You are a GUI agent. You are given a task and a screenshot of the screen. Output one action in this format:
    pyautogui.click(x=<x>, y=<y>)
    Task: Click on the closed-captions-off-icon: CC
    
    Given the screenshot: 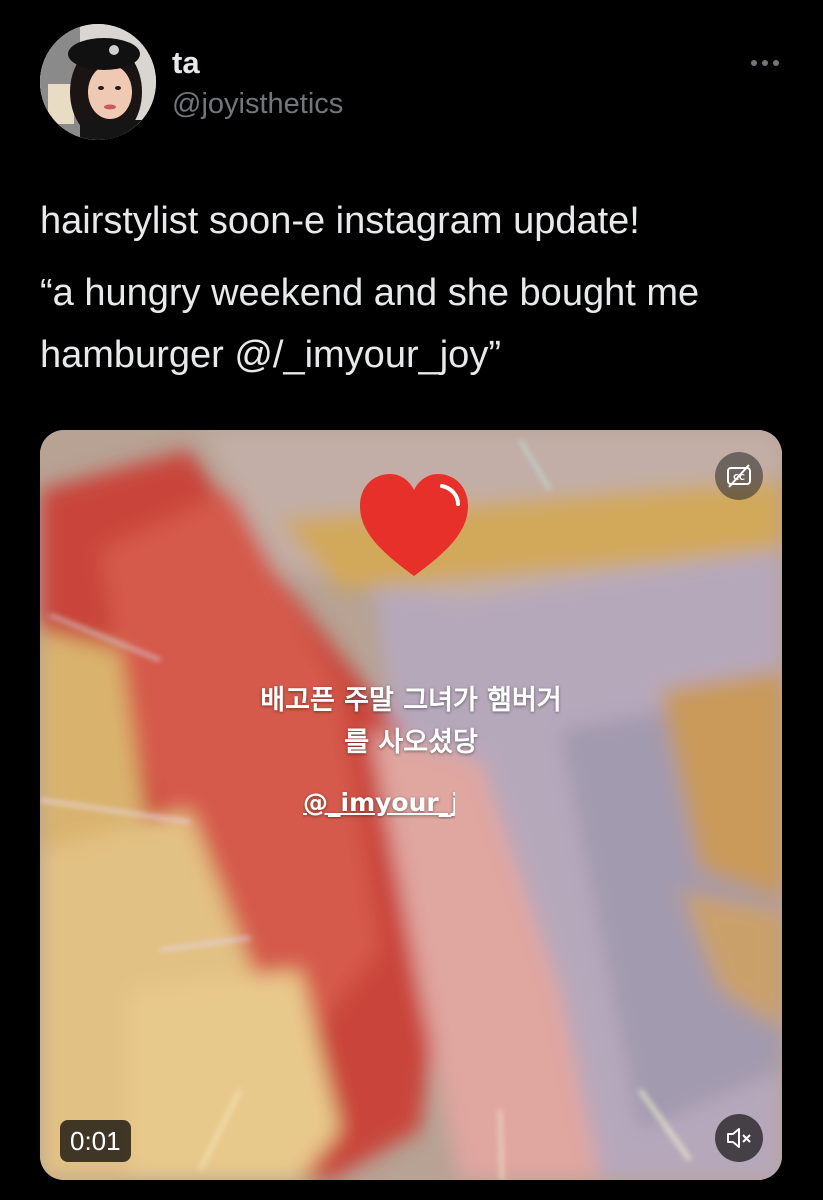 What is the action you would take?
    pyautogui.click(x=739, y=476)
    